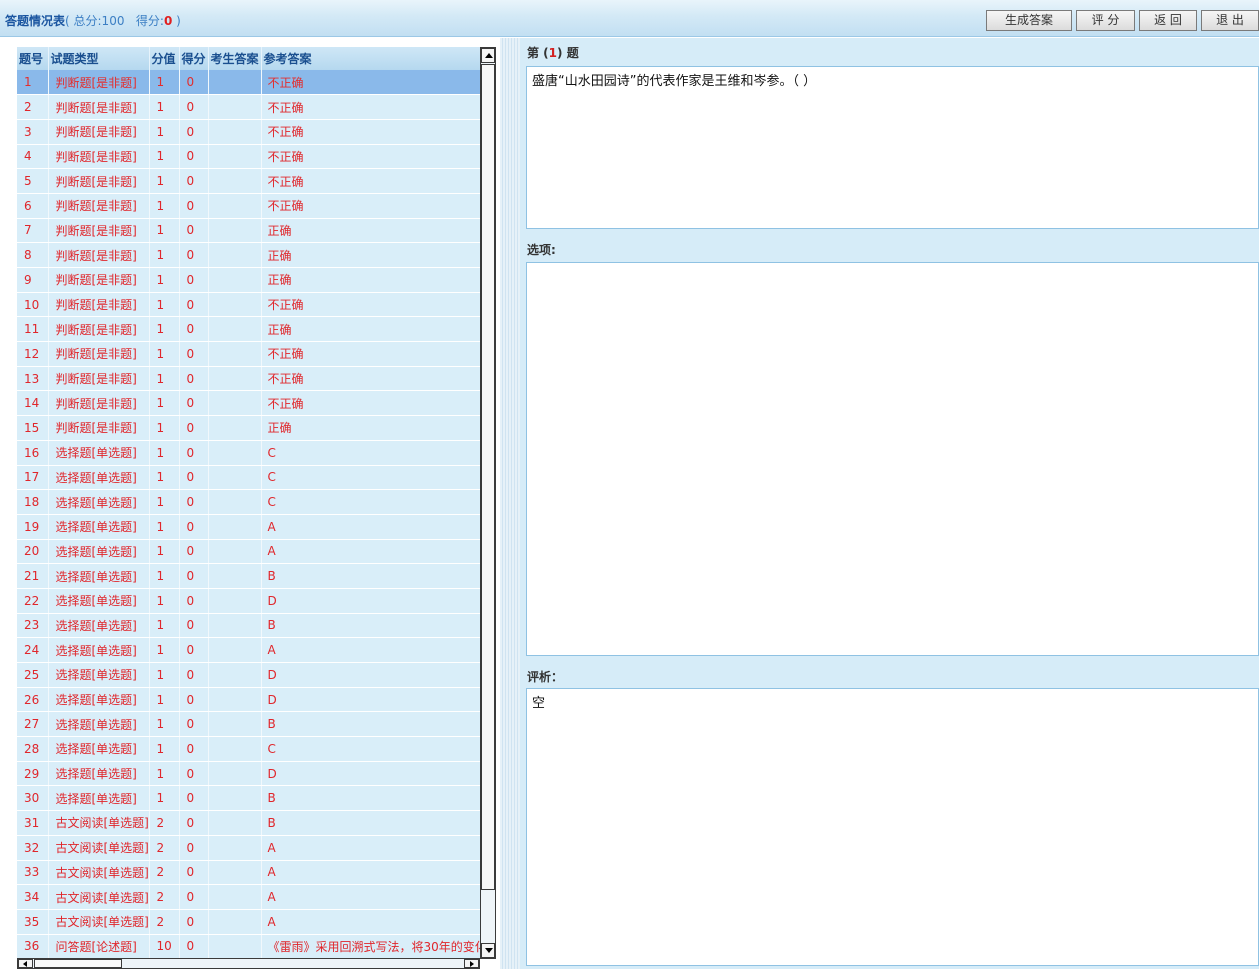 Image resolution: width=1259 pixels, height=969 pixels. I want to click on table-row: 32 古文阅读[单选题] 2 0 A, so click(248, 848).